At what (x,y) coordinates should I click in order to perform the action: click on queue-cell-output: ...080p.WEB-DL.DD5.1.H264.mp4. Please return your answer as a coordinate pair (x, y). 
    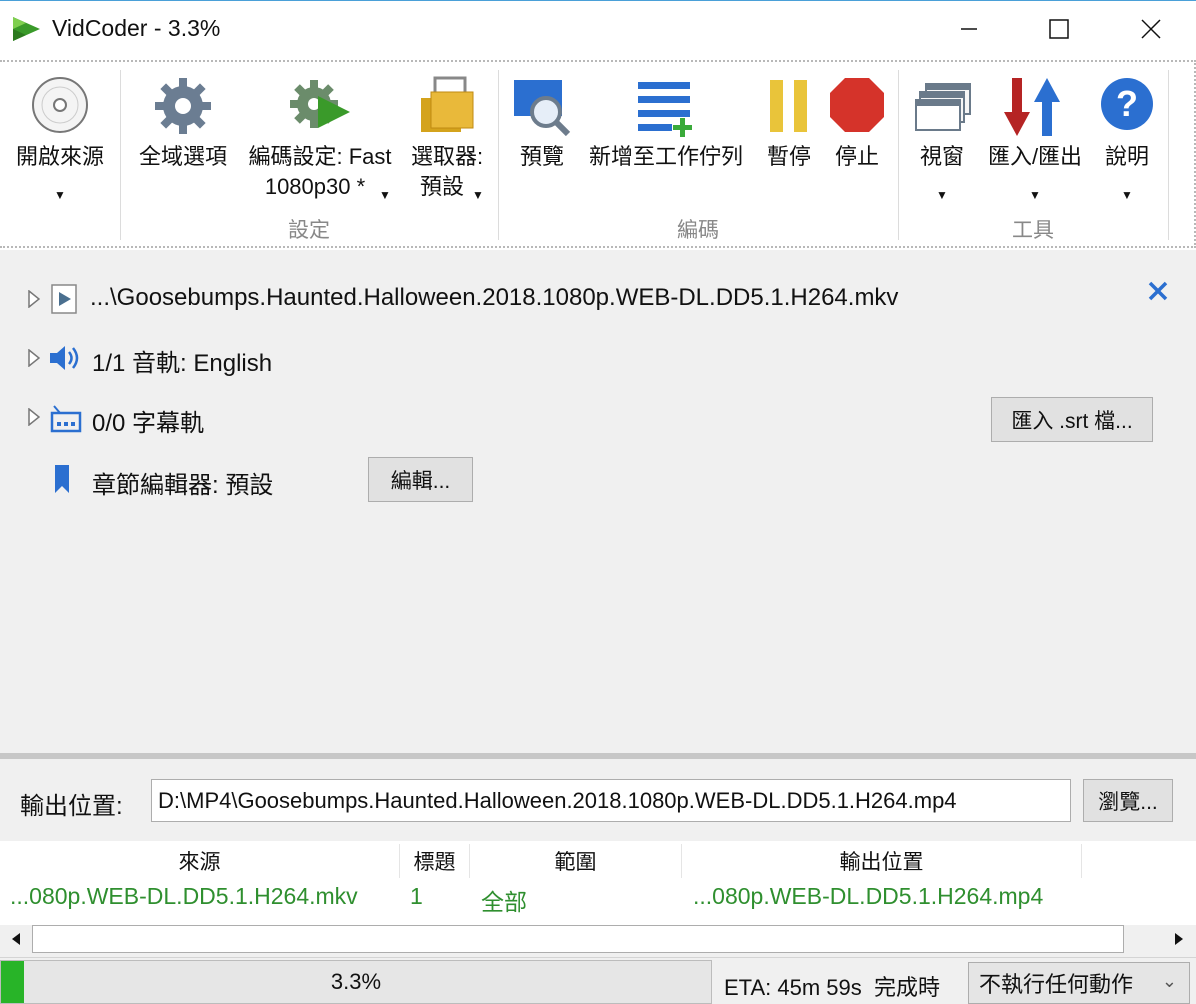
    Looking at the image, I should click on (868, 896).